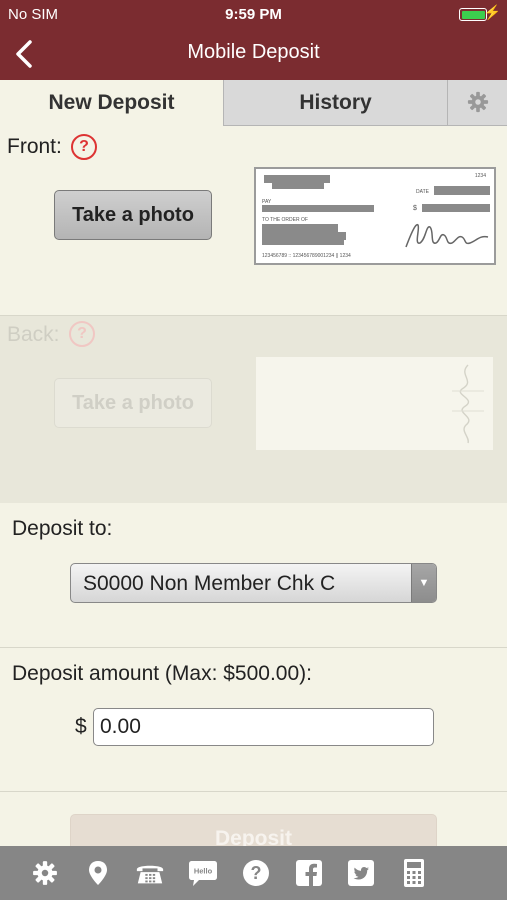 This screenshot has width=507, height=900. I want to click on tab-settings, so click(477, 103).